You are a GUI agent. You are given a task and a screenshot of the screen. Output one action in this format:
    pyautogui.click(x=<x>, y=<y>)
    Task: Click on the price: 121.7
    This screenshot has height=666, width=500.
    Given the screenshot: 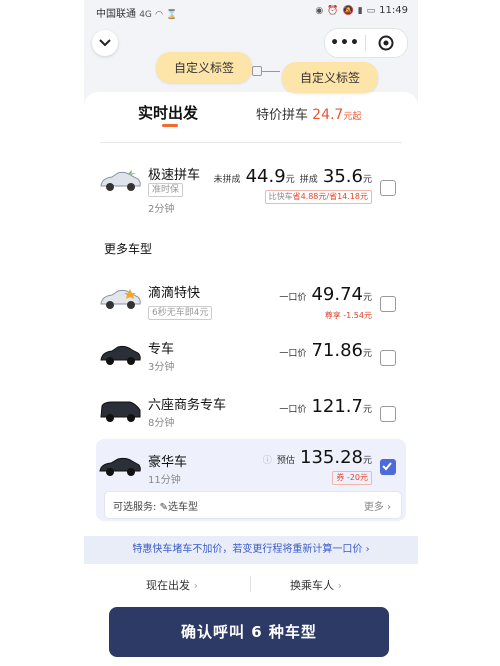 What is the action you would take?
    pyautogui.click(x=337, y=406)
    